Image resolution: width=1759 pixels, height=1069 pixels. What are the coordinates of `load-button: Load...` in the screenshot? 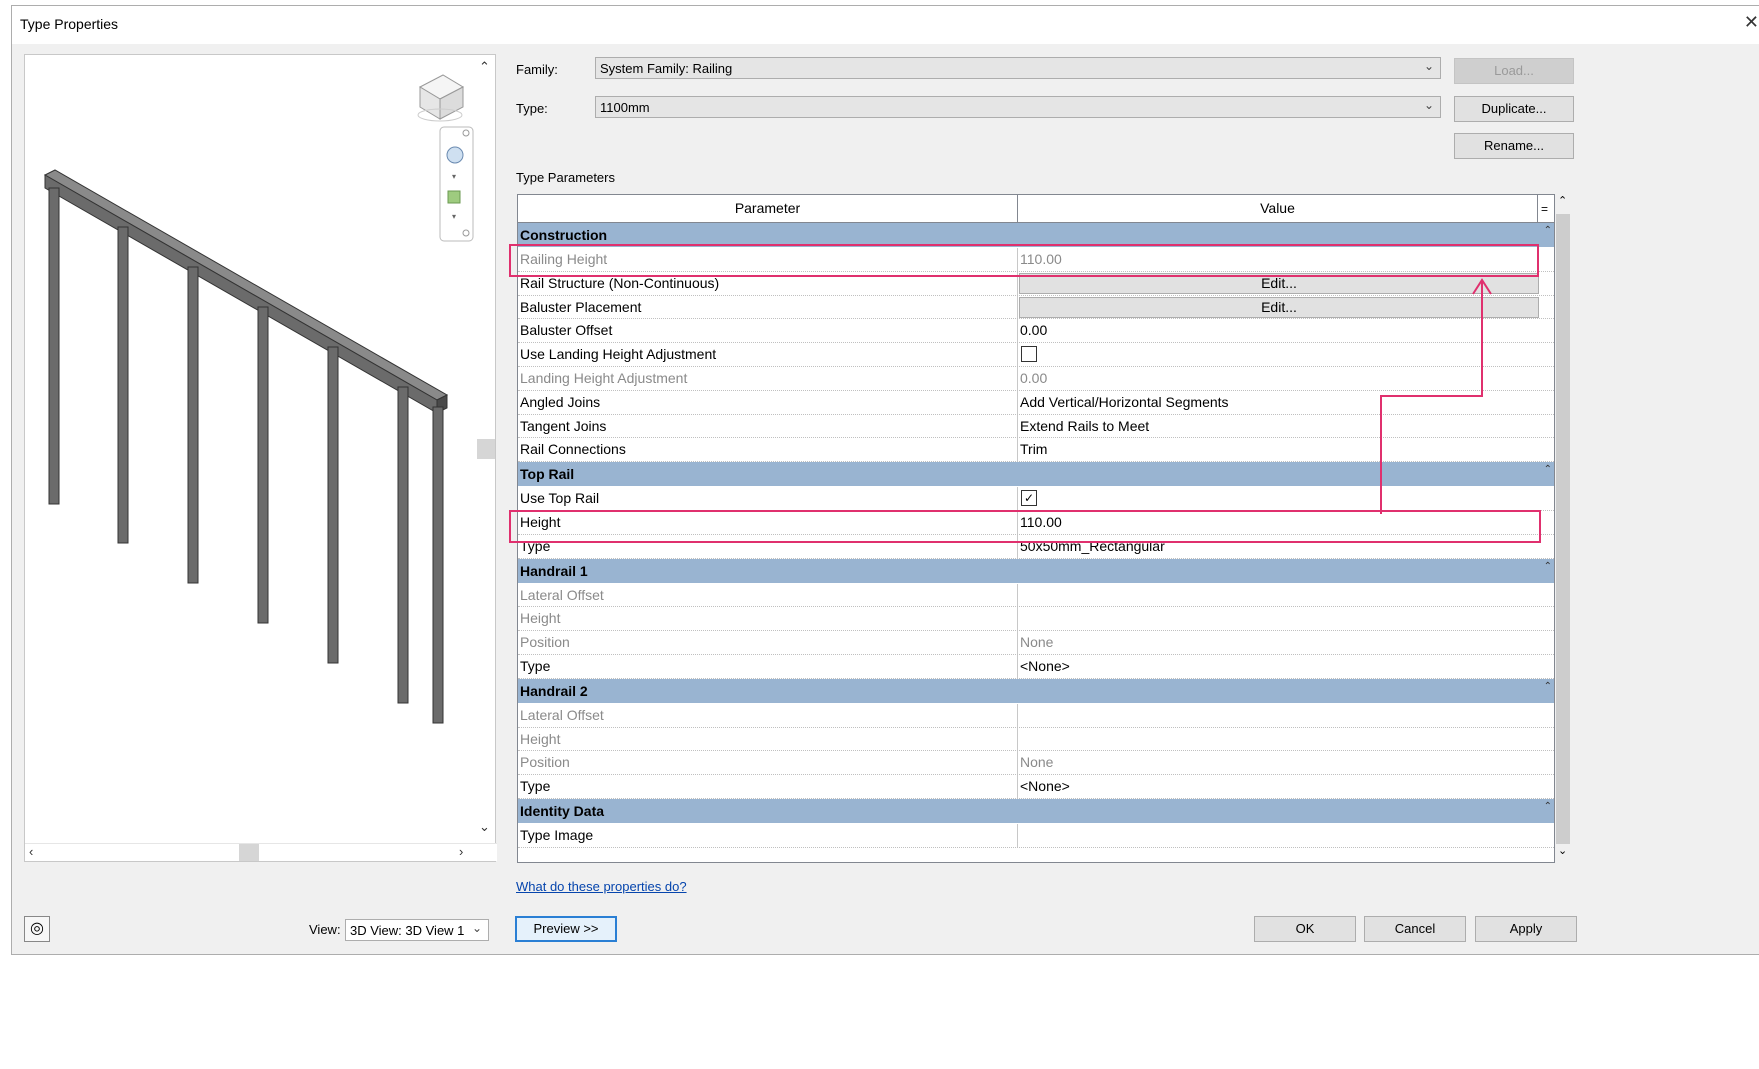 It's located at (1514, 71).